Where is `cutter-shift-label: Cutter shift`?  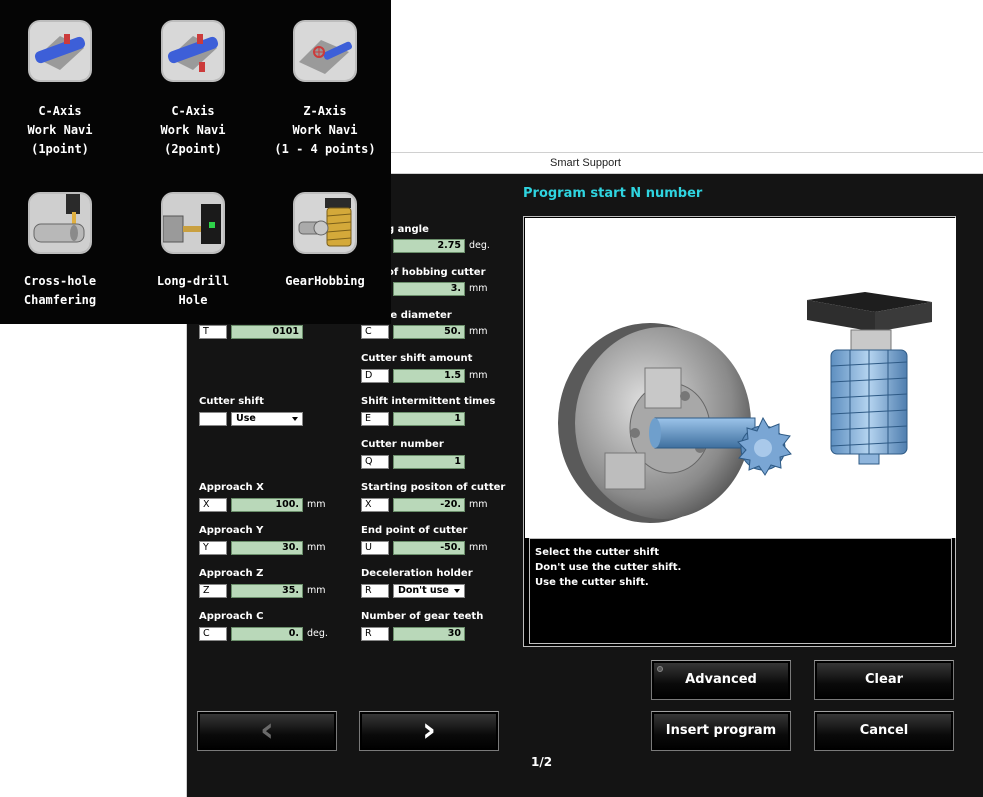
cutter-shift-label: Cutter shift is located at coordinates (231, 401).